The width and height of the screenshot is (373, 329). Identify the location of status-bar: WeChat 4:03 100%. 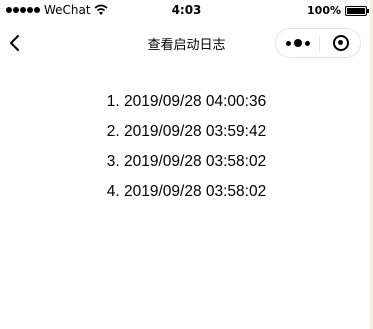
(186, 11).